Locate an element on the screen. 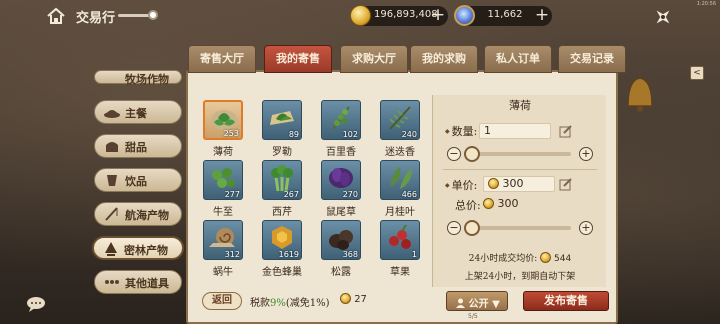 This screenshot has height=324, width=720. tab-purchase-hall: 求购大厅 is located at coordinates (374, 59).